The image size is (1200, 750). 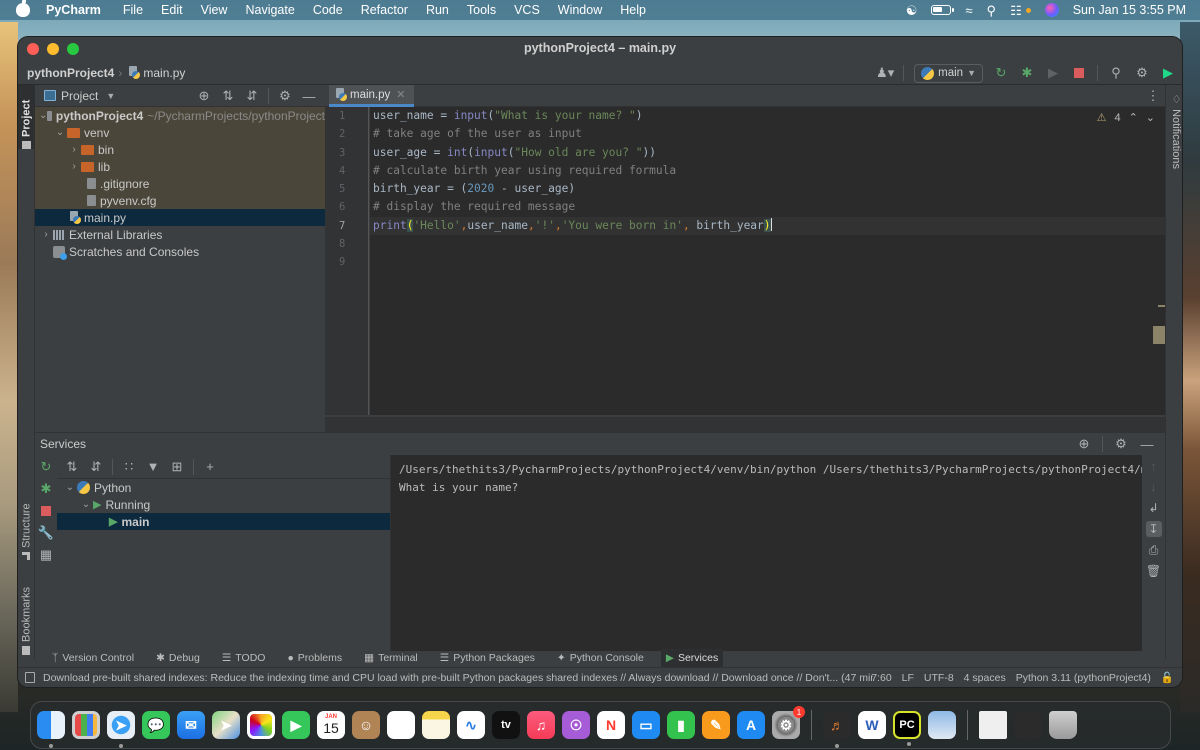 I want to click on tool-tab-bookmarks: Bookmarks, so click(x=26, y=615).